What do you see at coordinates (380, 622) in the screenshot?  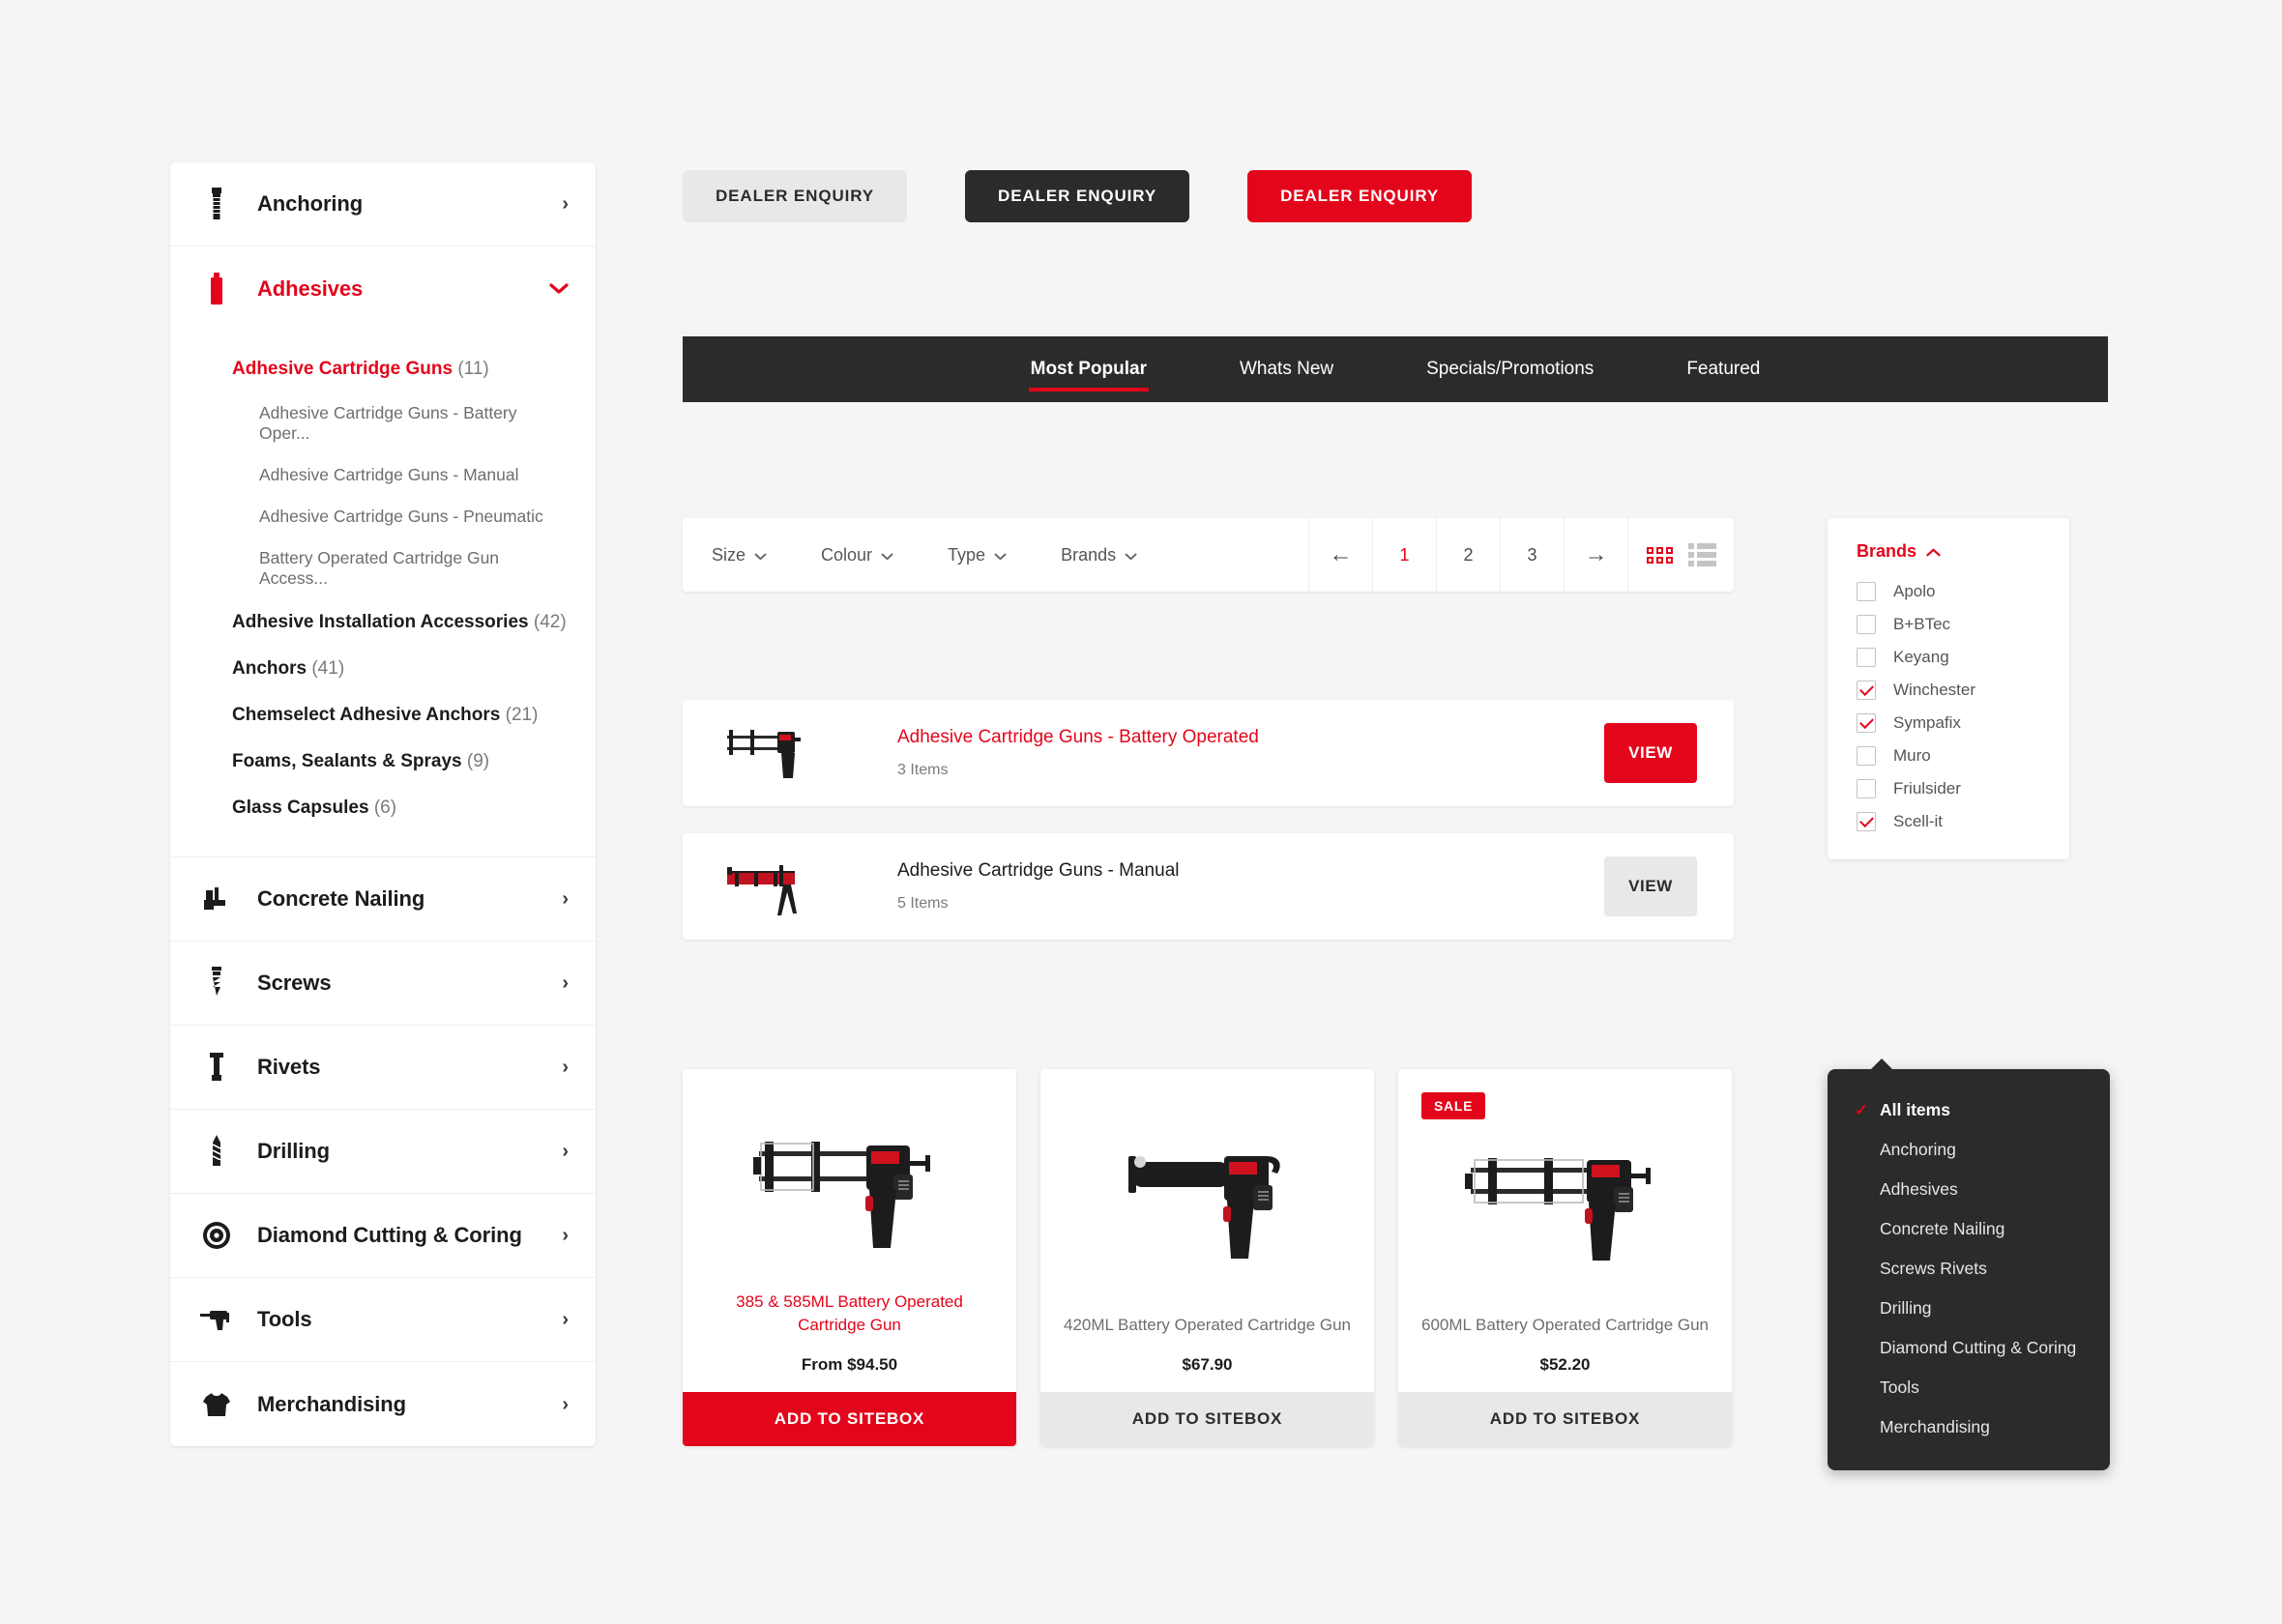 I see `subcategory-label: Adhesive Installation Accessories` at bounding box center [380, 622].